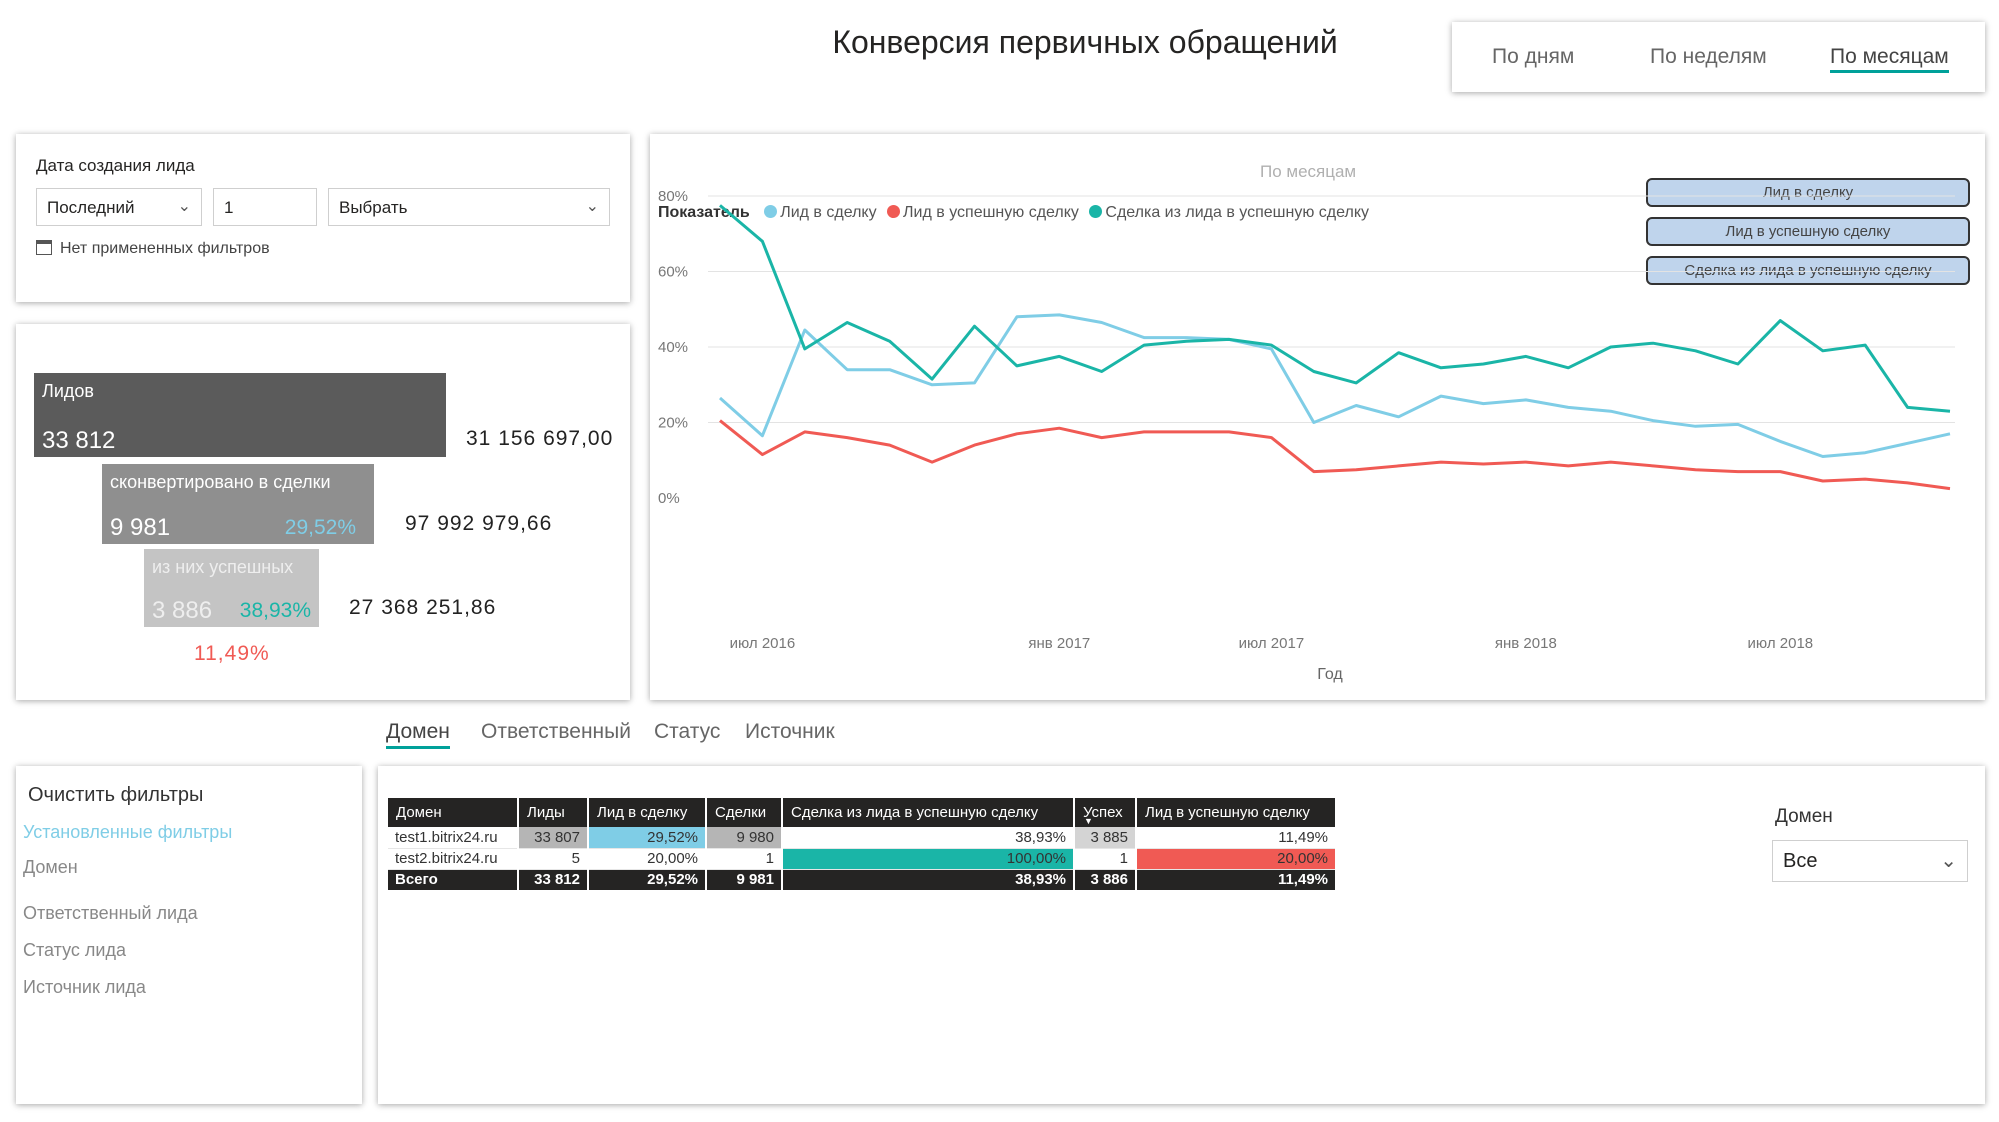 The image size is (1999, 1122). Describe the element at coordinates (928, 859) in the screenshot. I see `cell-deal-to-won: 100,00%` at that location.